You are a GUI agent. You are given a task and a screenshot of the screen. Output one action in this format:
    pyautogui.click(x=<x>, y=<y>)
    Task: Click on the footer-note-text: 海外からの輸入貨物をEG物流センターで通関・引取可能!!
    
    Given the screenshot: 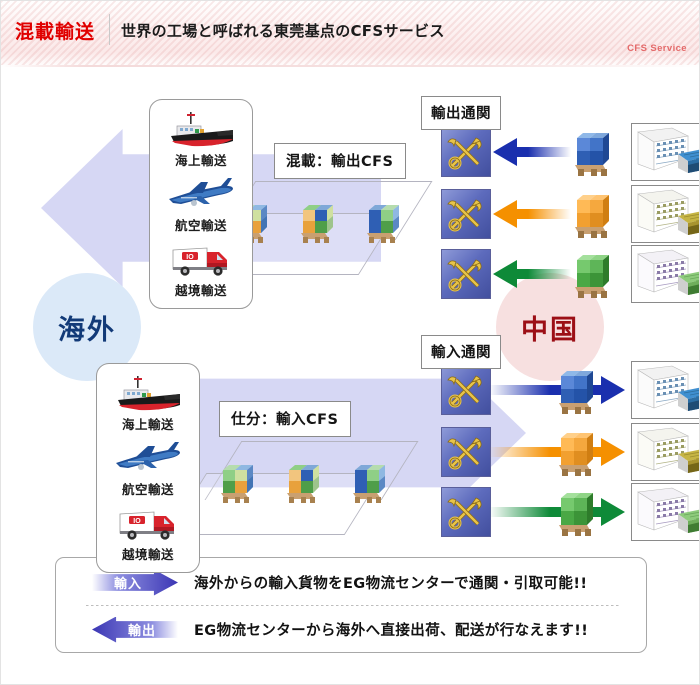 What is the action you would take?
    pyautogui.click(x=391, y=584)
    